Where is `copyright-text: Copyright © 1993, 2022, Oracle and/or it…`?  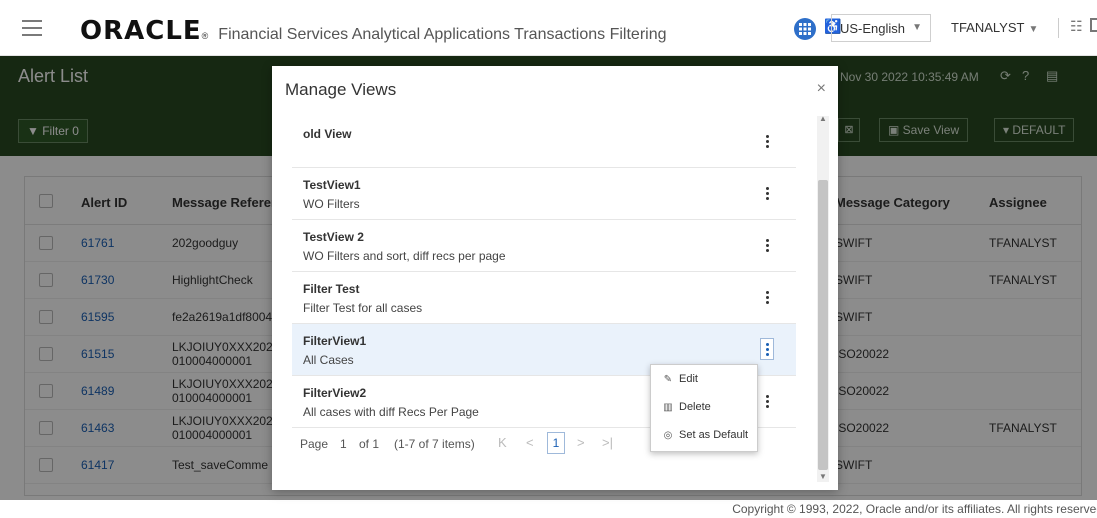
copyright-text: Copyright © 1993, 2022, Oracle and/or it… is located at coordinates (914, 509).